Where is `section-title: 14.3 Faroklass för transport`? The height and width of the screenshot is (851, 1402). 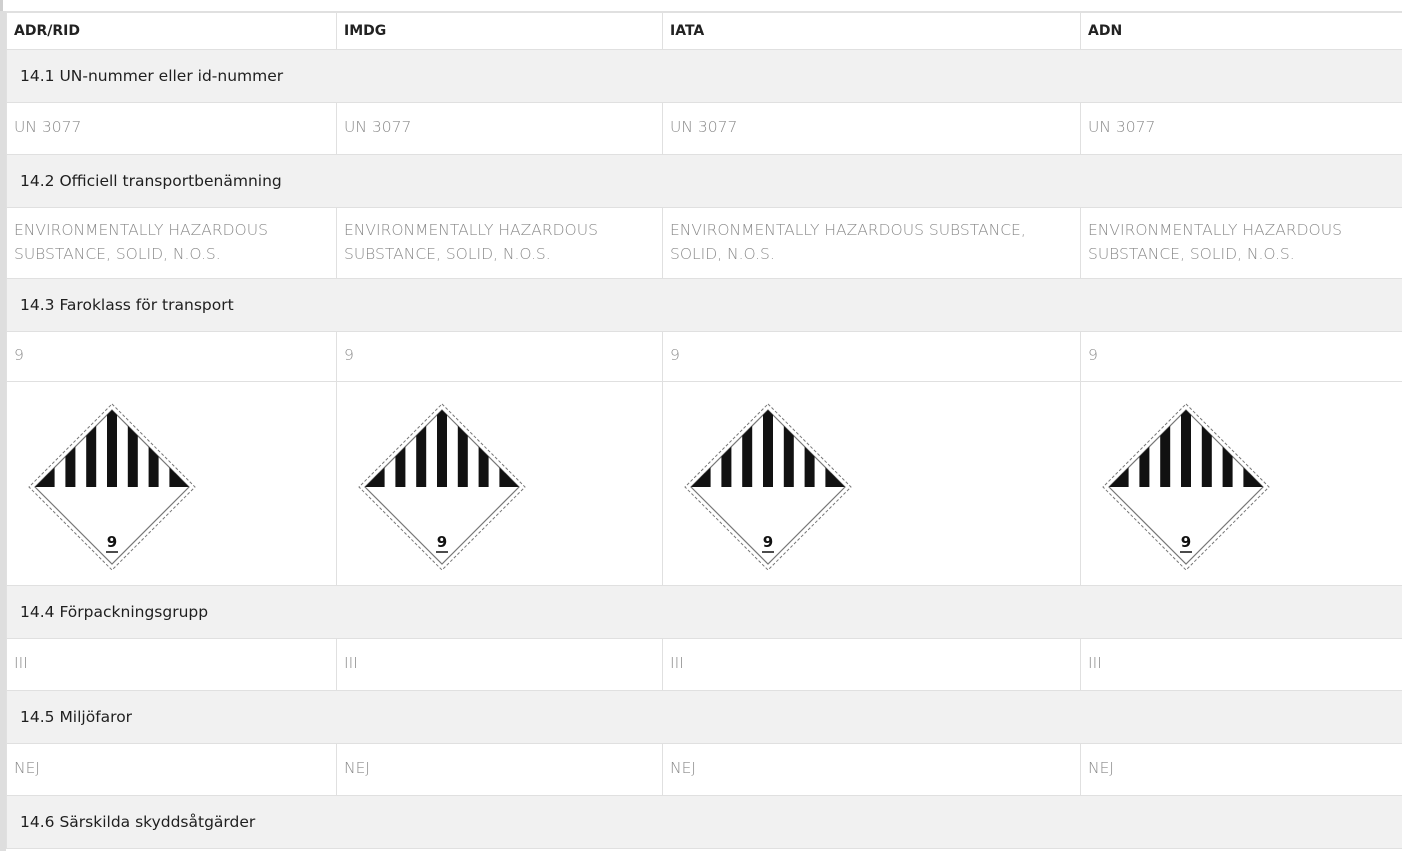
section-title: 14.3 Faroklass för transport is located at coordinates (704, 304).